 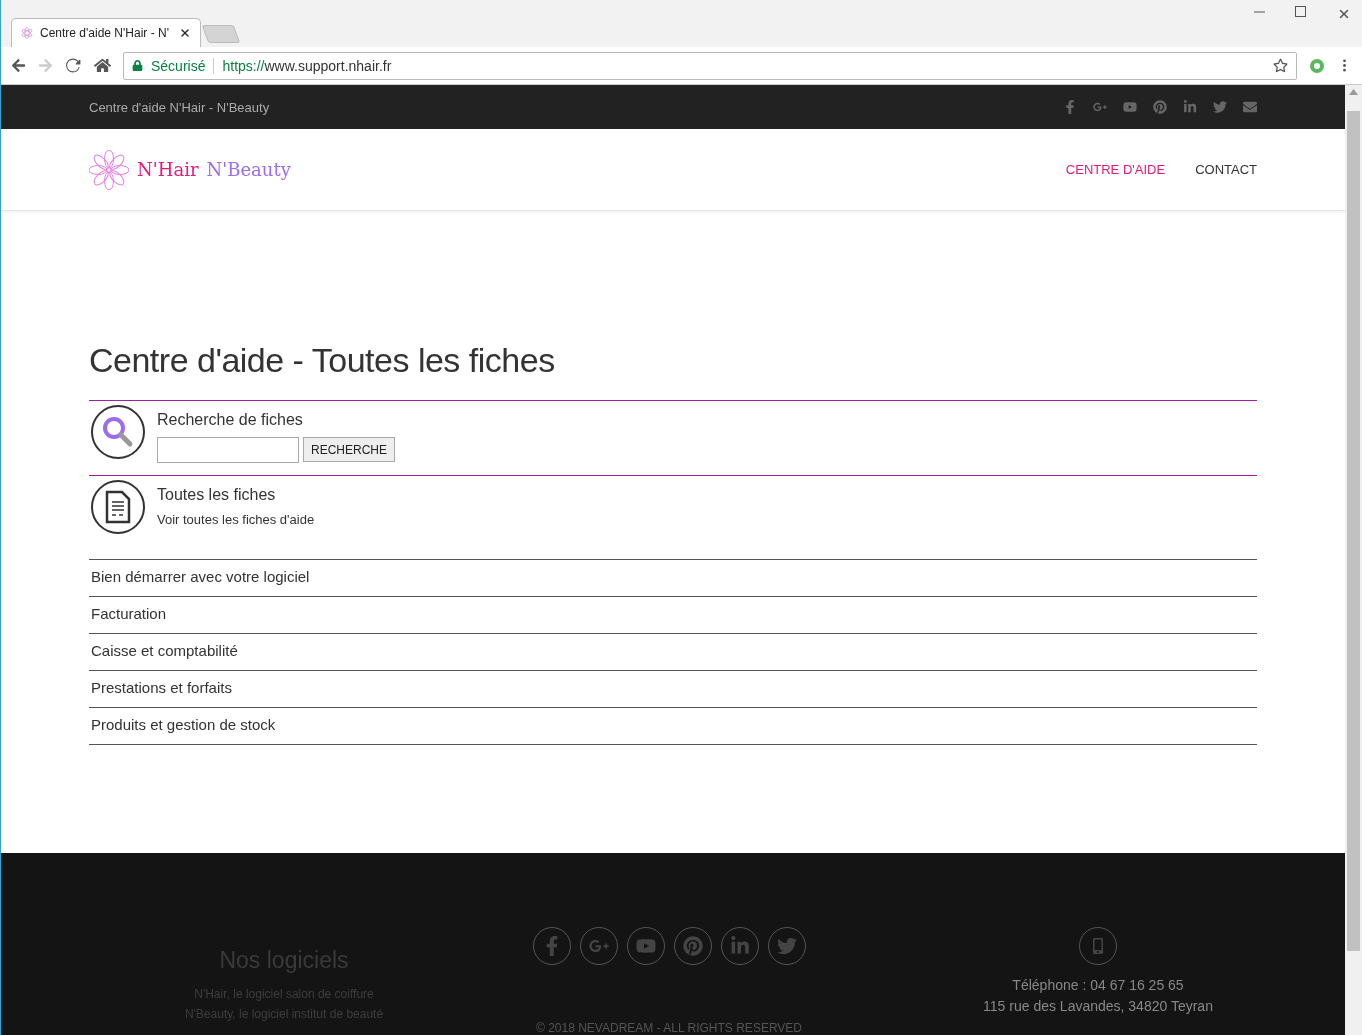 What do you see at coordinates (102, 65) in the screenshot?
I see `home-icon` at bounding box center [102, 65].